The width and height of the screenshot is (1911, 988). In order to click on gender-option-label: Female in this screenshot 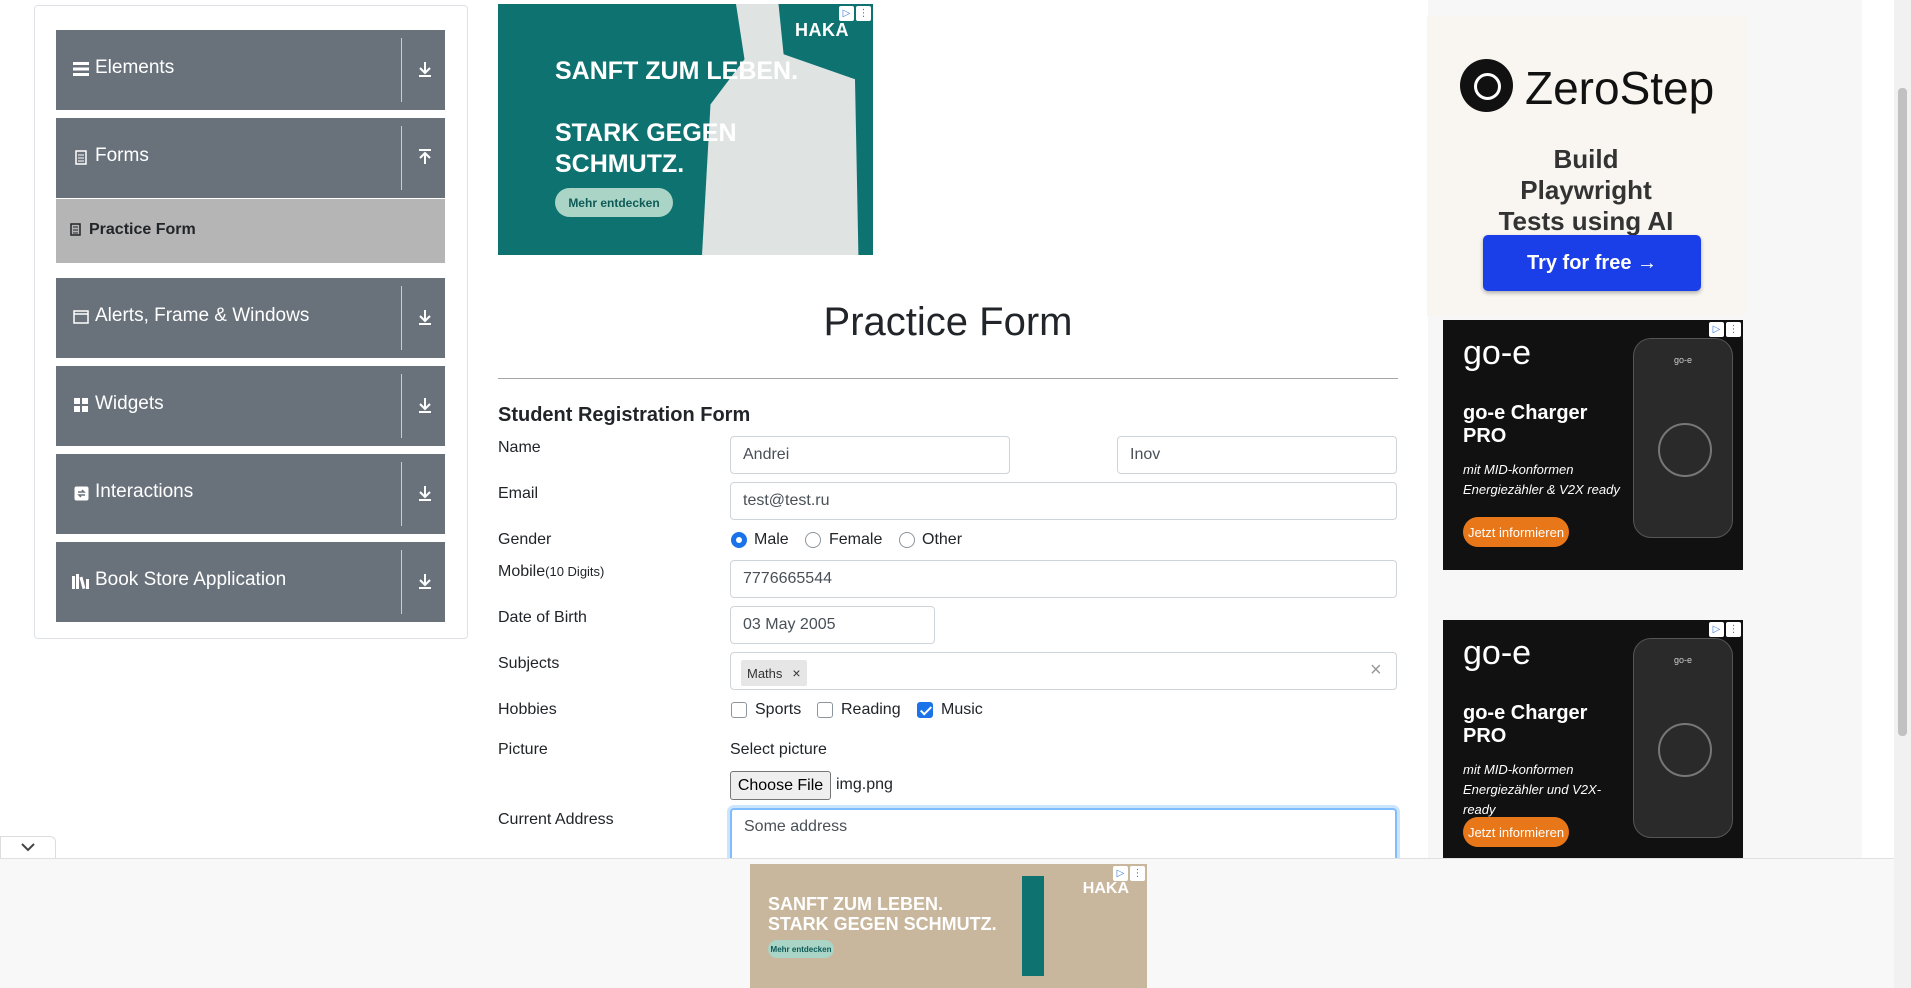, I will do `click(855, 540)`.